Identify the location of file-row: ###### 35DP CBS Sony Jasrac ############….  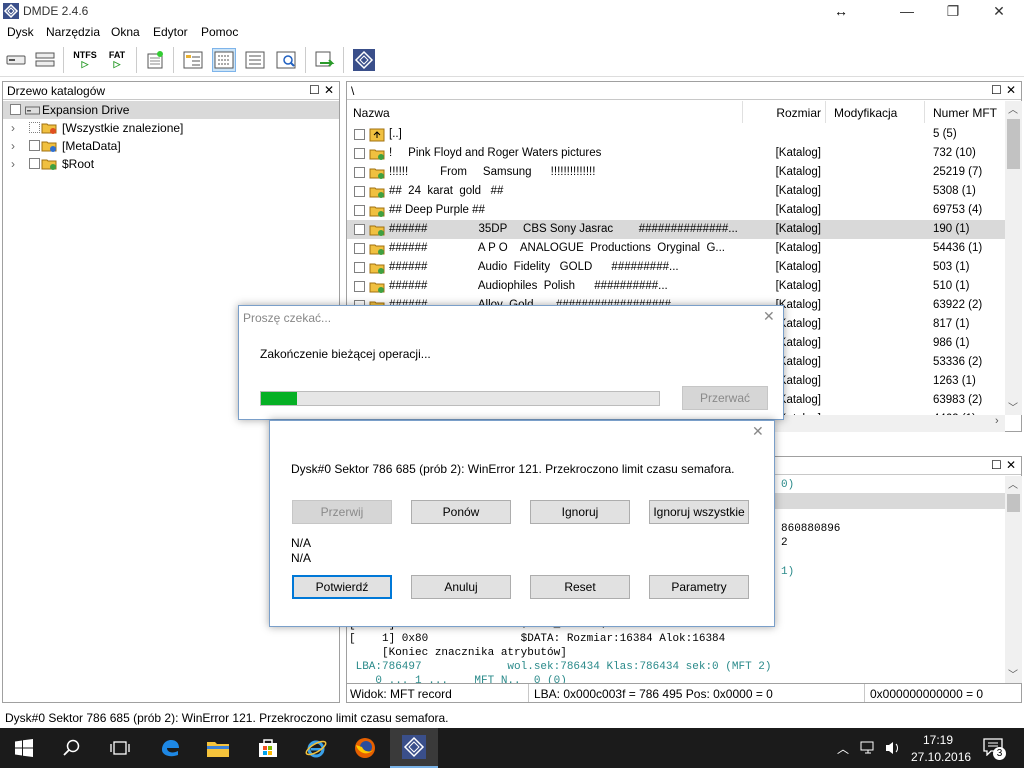
(677, 229).